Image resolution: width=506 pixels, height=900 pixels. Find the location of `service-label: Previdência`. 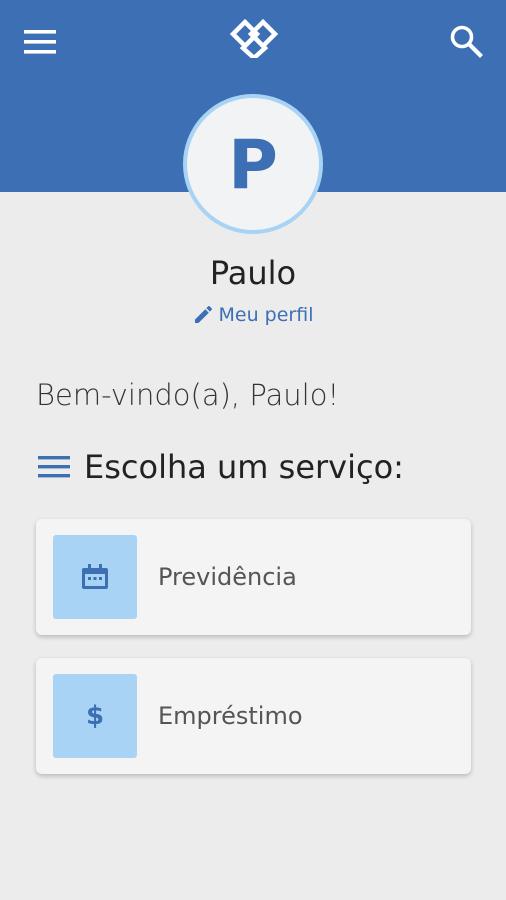

service-label: Previdência is located at coordinates (227, 577).